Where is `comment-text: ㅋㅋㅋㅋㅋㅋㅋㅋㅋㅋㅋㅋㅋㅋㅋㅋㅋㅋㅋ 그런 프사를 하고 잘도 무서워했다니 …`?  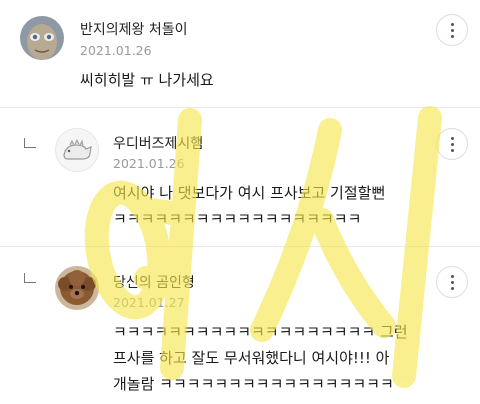 comment-text: ㅋㅋㅋㅋㅋㅋㅋㅋㅋㅋㅋㅋㅋㅋㅋㅋㅋㅋㅋ 그런 프사를 하고 잘도 무서워했다니 … is located at coordinates (260, 358).